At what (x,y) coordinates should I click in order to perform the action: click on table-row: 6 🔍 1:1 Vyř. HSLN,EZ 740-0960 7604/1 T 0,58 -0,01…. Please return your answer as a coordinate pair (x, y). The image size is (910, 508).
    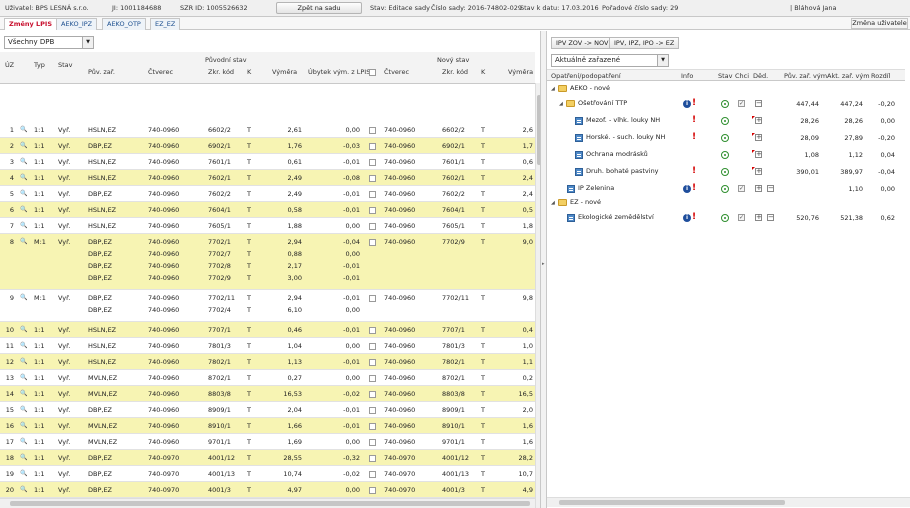
    Looking at the image, I should click on (267, 210).